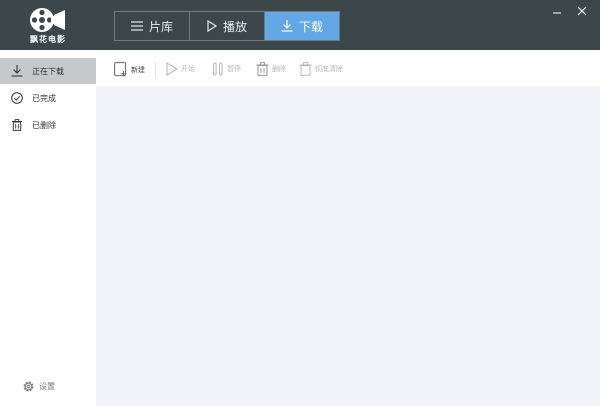 The height and width of the screenshot is (406, 600). Describe the element at coordinates (47, 386) in the screenshot. I see `settings-label: 设置` at that location.